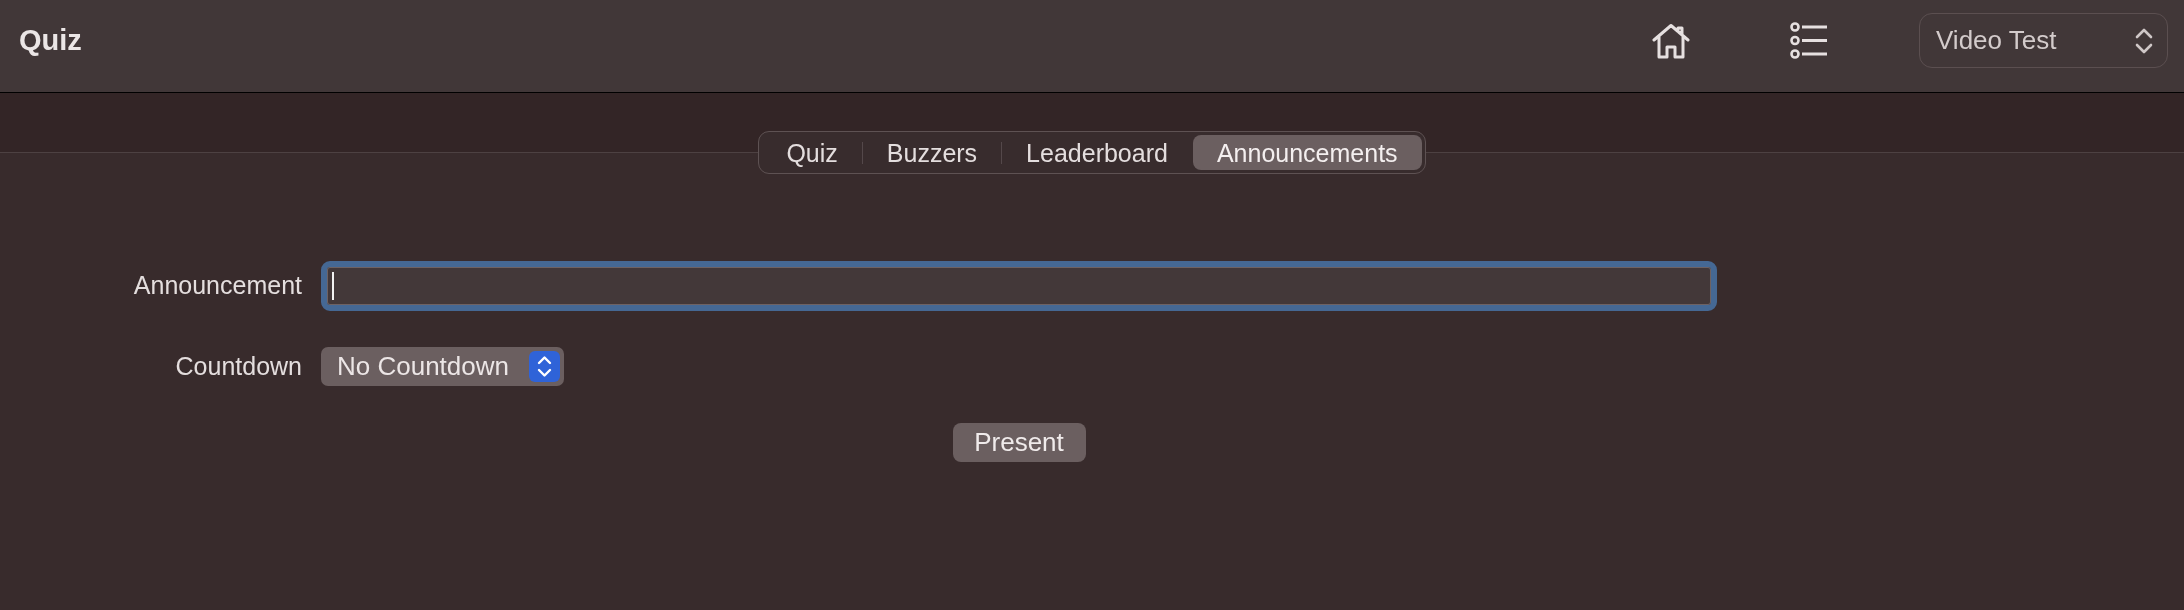 The image size is (2184, 610). What do you see at coordinates (1019, 286) in the screenshot?
I see `announcement-field` at bounding box center [1019, 286].